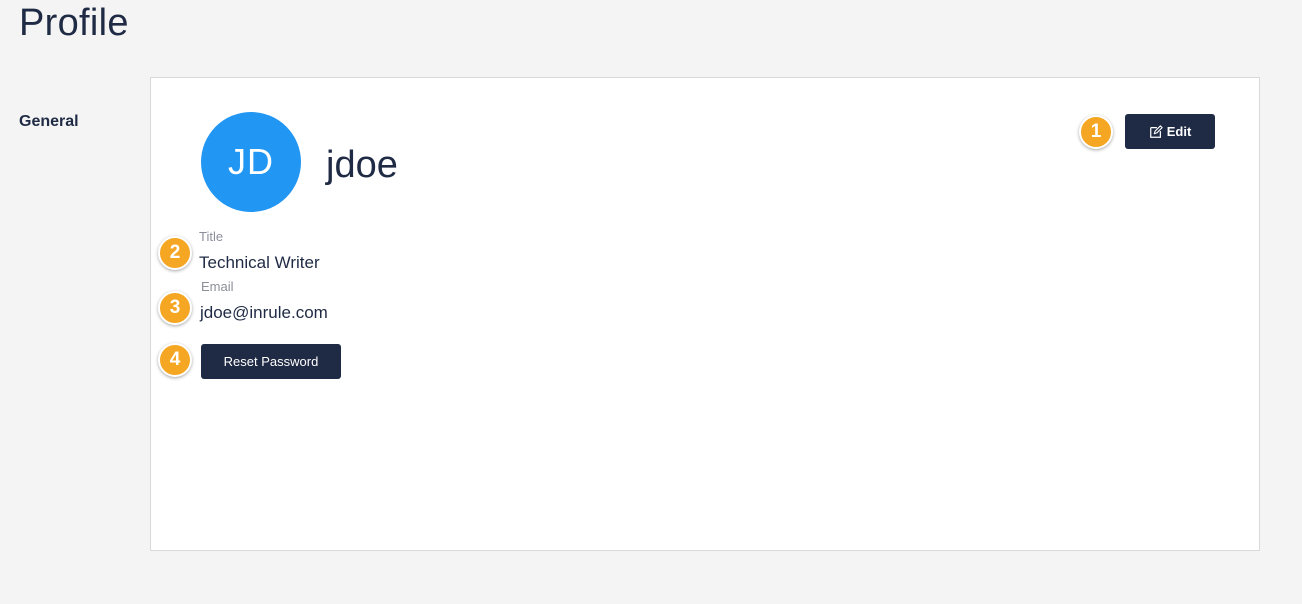 This screenshot has height=604, width=1302. Describe the element at coordinates (74, 23) in the screenshot. I see `page-title: Profile` at that location.